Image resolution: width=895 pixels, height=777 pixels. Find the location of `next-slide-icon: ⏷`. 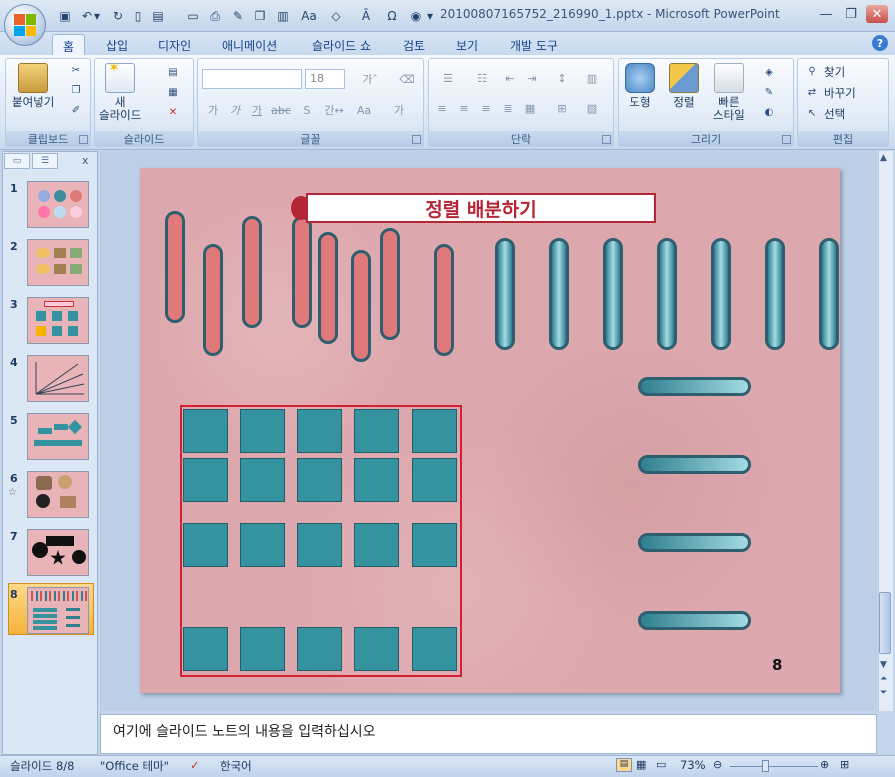

next-slide-icon: ⏷ is located at coordinates (883, 693).